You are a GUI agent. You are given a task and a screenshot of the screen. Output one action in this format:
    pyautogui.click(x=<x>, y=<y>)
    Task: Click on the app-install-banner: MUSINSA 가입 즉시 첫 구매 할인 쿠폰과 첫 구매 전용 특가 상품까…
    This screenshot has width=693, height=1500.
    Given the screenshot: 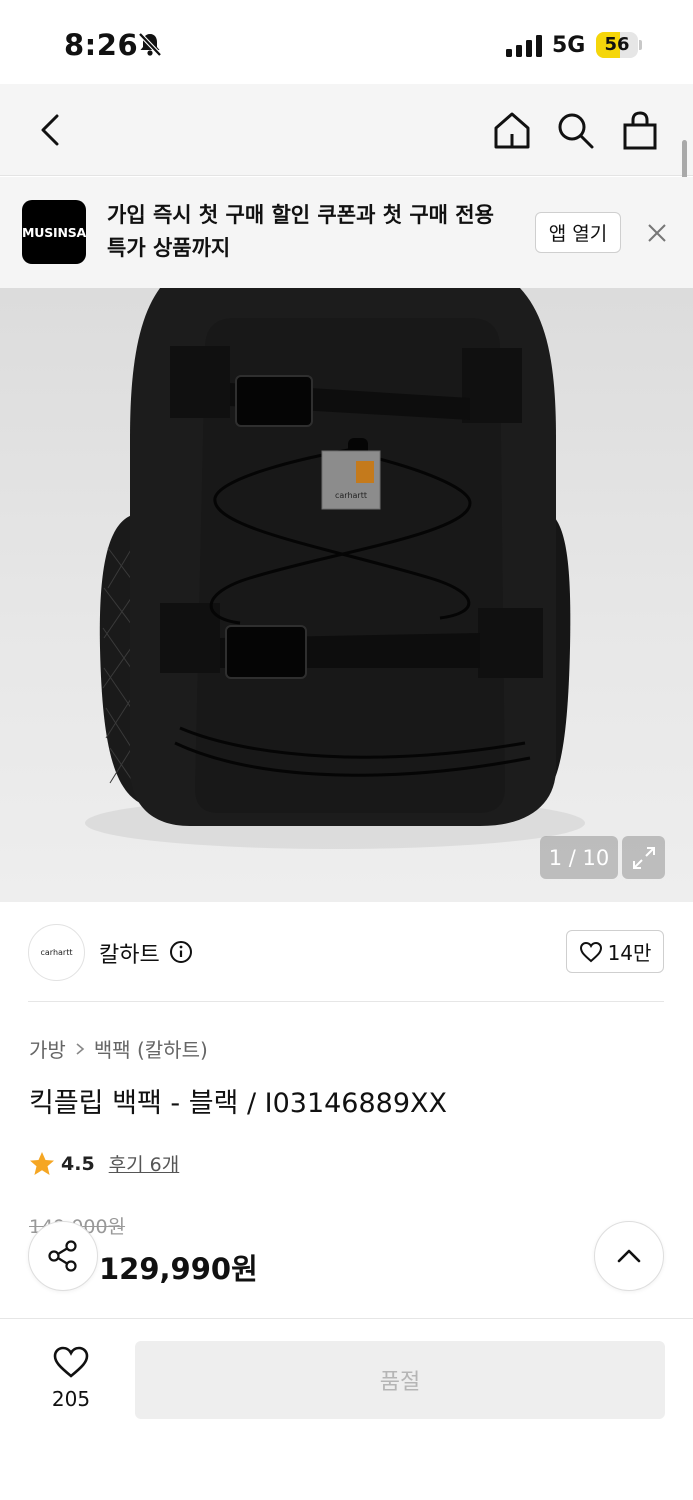 What is the action you would take?
    pyautogui.click(x=346, y=232)
    